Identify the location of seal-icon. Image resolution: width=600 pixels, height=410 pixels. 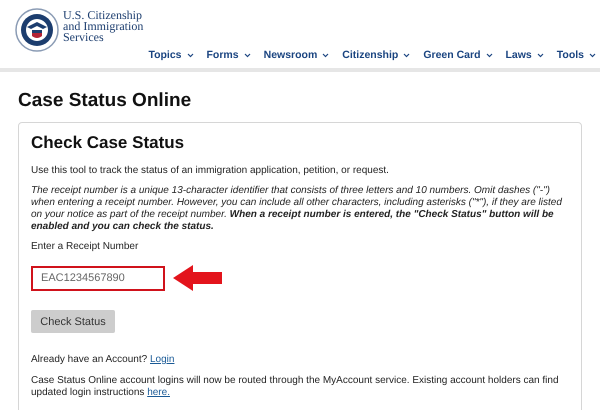
(37, 30).